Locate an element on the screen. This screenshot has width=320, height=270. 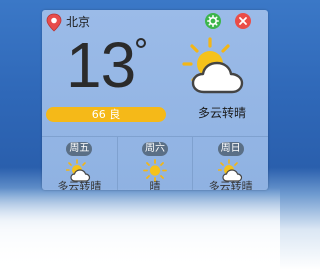
forecast-day-label: 周日 is located at coordinates (230, 149).